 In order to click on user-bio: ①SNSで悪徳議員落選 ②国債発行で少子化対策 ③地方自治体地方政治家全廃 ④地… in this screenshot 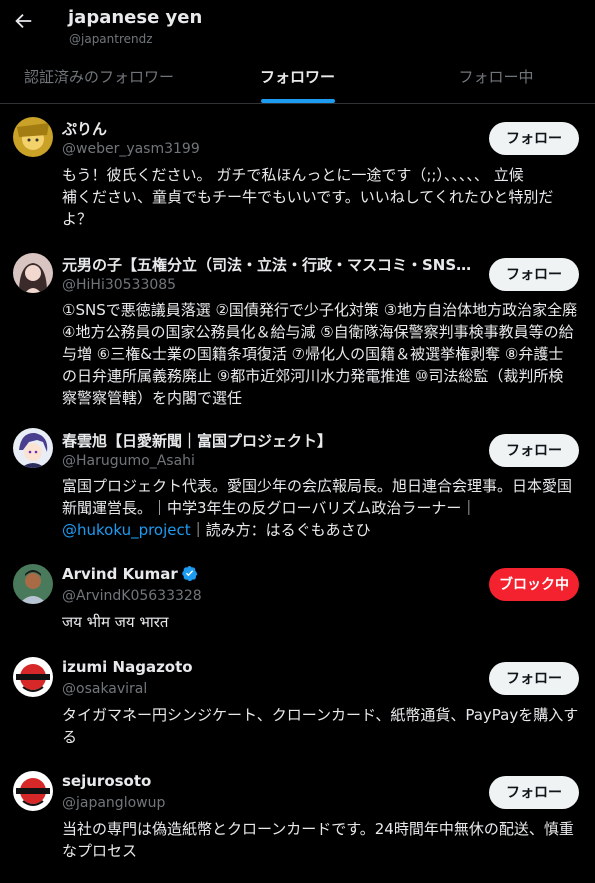, I will do `click(321, 354)`.